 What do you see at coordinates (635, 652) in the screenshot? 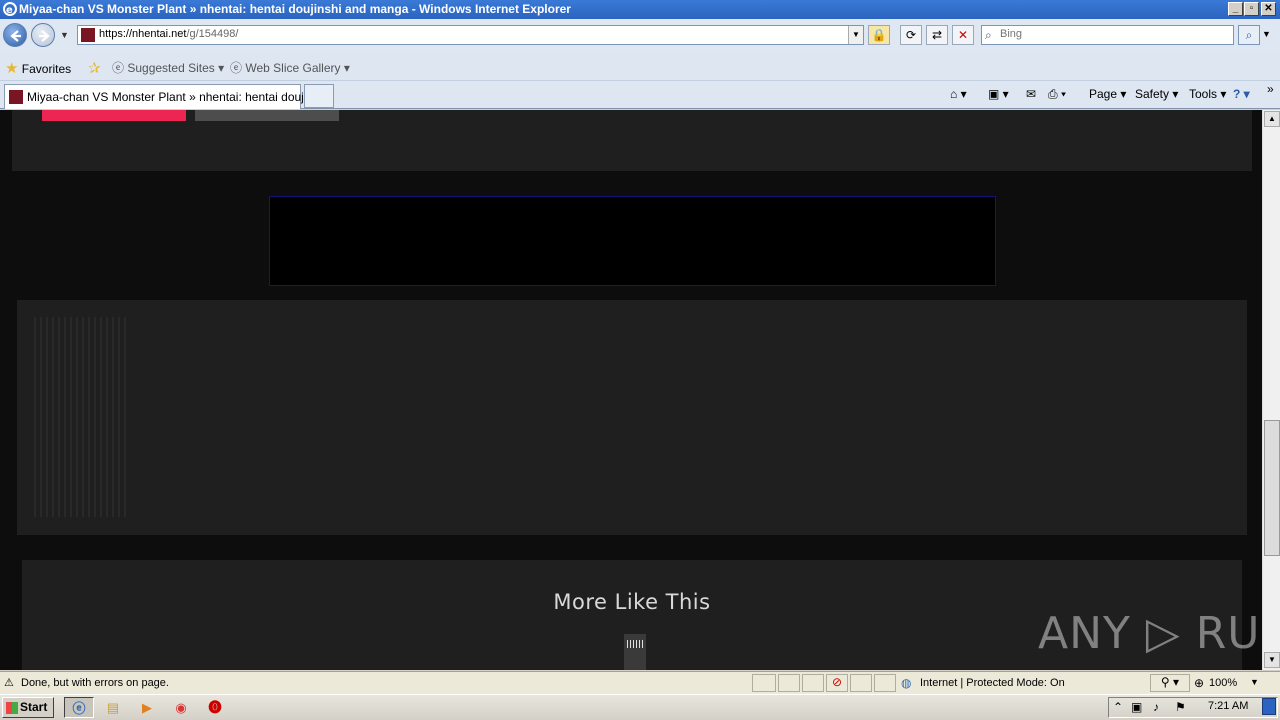
I see `related-thumbnail` at bounding box center [635, 652].